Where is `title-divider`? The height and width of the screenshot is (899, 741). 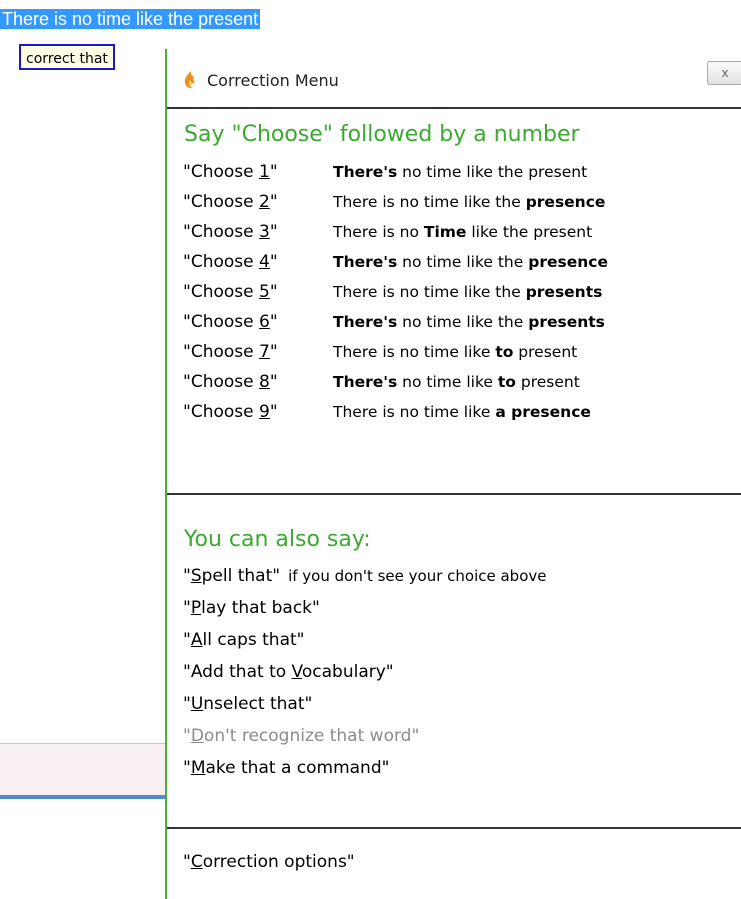 title-divider is located at coordinates (454, 108).